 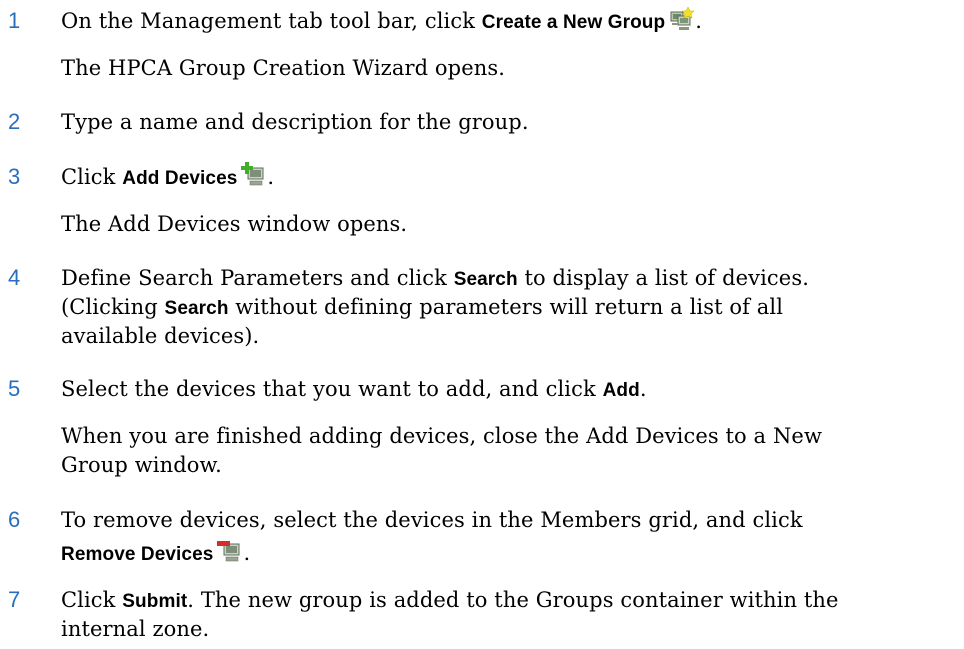 I want to click on step-note: The HPCA Group Creation Wizard opens., so click(x=283, y=68).